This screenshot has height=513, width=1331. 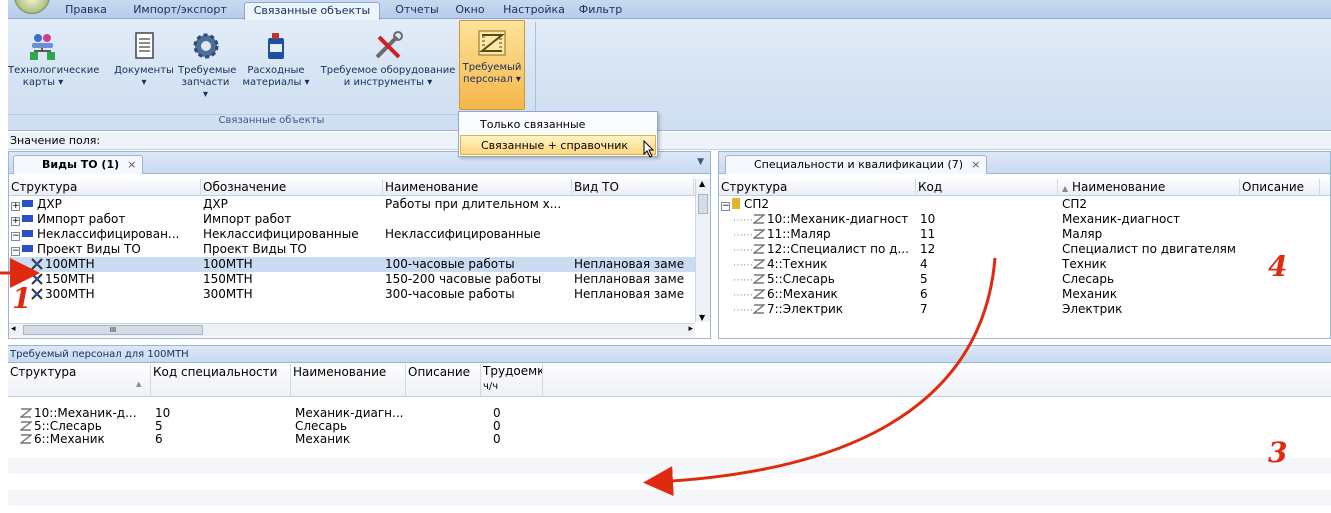 What do you see at coordinates (1024, 264) in the screenshot?
I see `table-row: ⋯⋯ 4::Техник 4 Техник` at bounding box center [1024, 264].